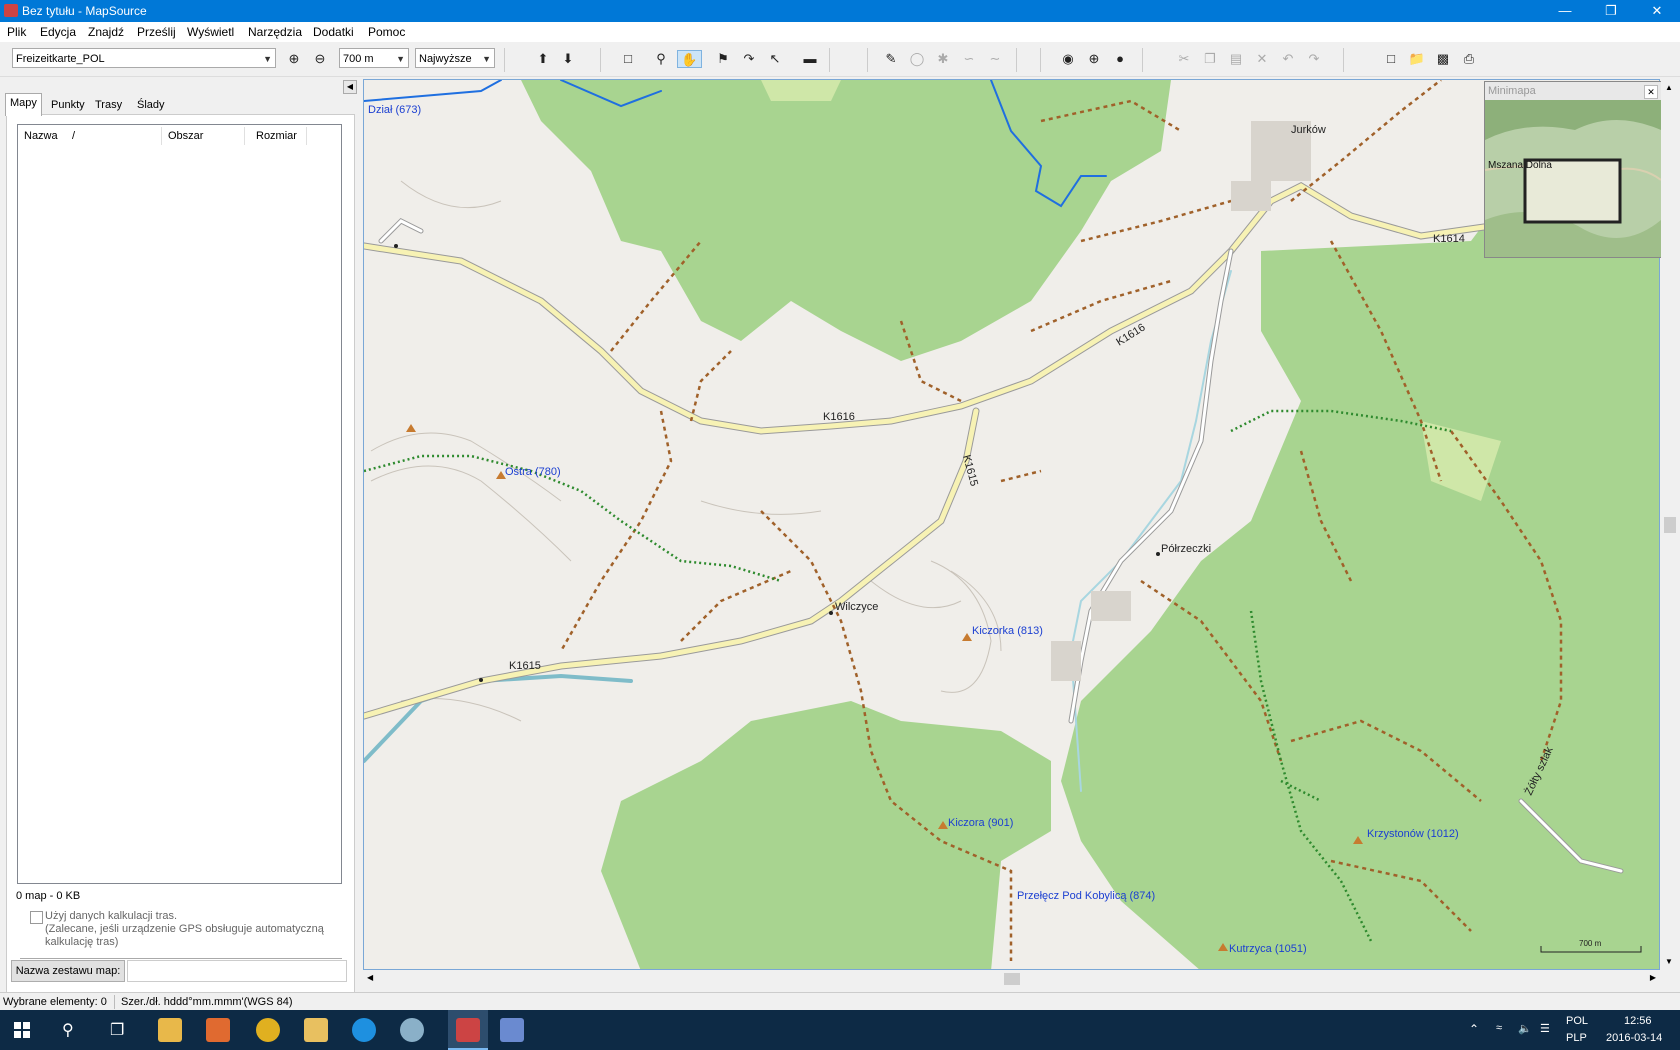  What do you see at coordinates (68, 971) in the screenshot?
I see `mapset-name-button: Nazwa zestawu map:` at bounding box center [68, 971].